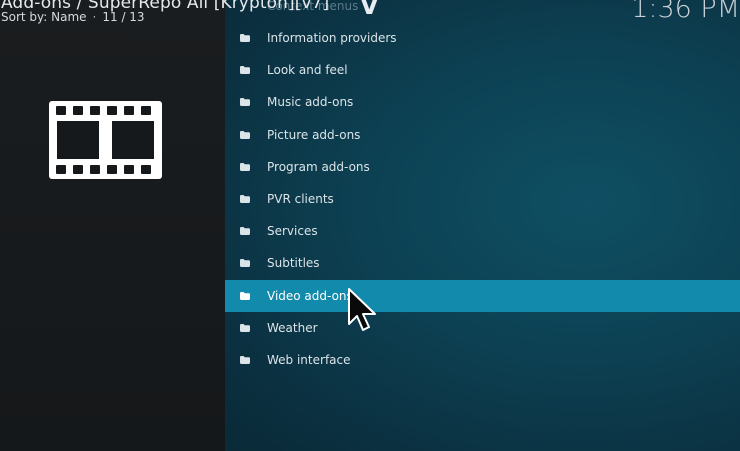 Image resolution: width=740 pixels, height=451 pixels. I want to click on sort-label: Sort by: Name, so click(44, 17).